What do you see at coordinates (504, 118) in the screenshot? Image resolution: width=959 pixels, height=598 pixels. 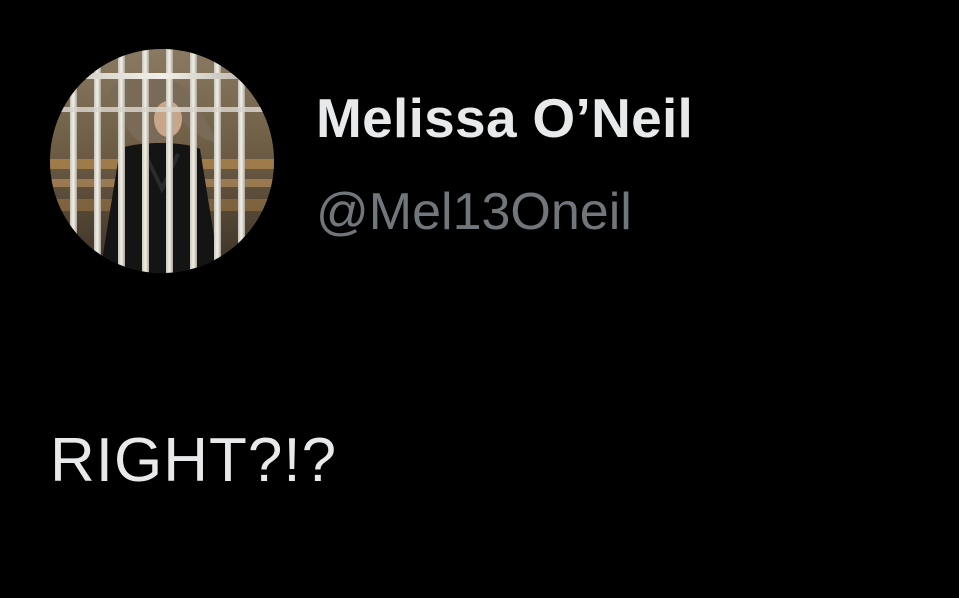 I see `display-name: Melissa O’Neil` at bounding box center [504, 118].